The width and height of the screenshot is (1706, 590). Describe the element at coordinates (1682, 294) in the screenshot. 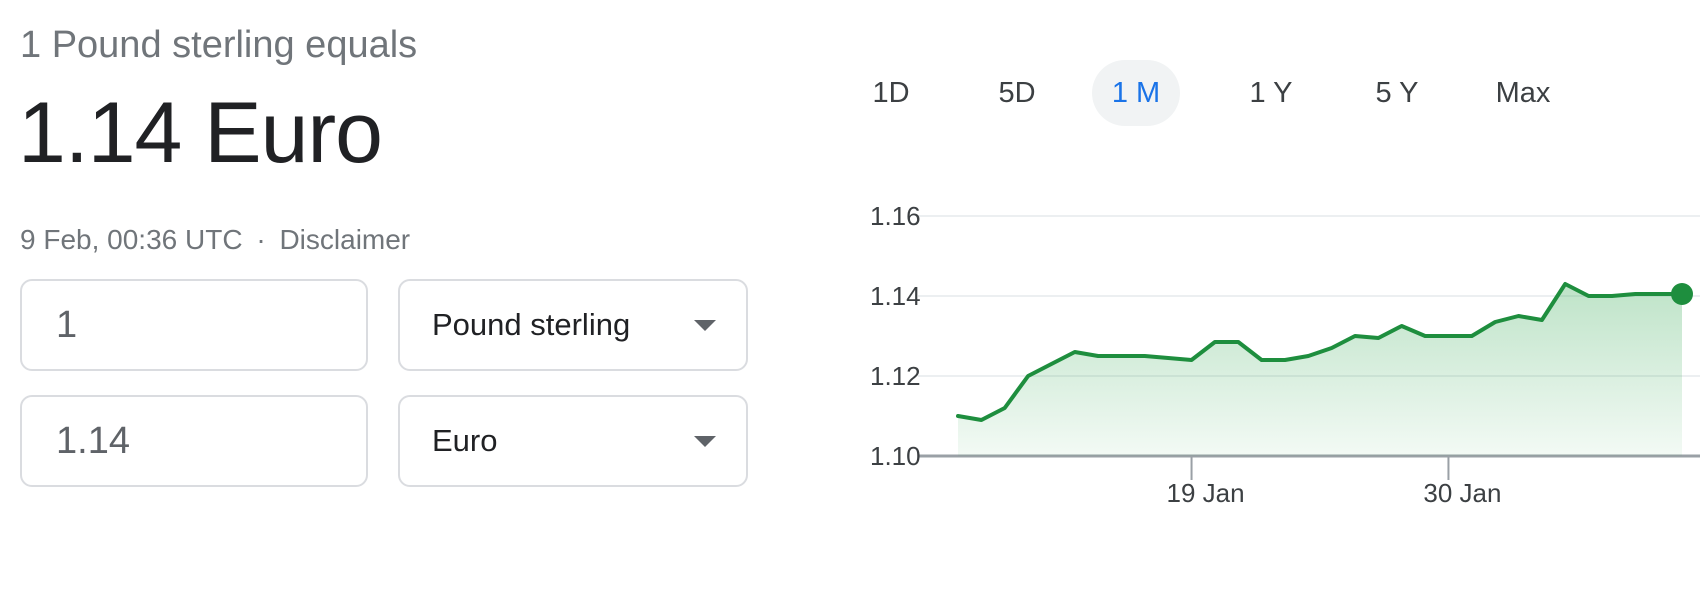

I see `current-rate-point` at that location.